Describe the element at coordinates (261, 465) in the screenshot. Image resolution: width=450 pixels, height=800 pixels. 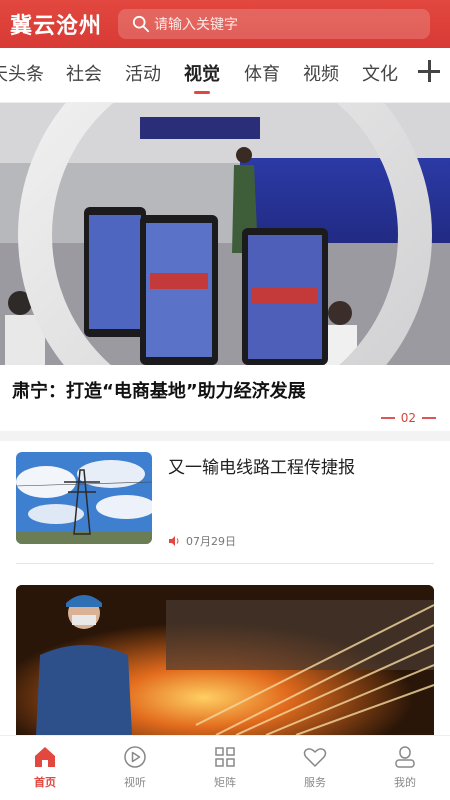
I see `news-title: 又一输电线路工程传捷报` at that location.